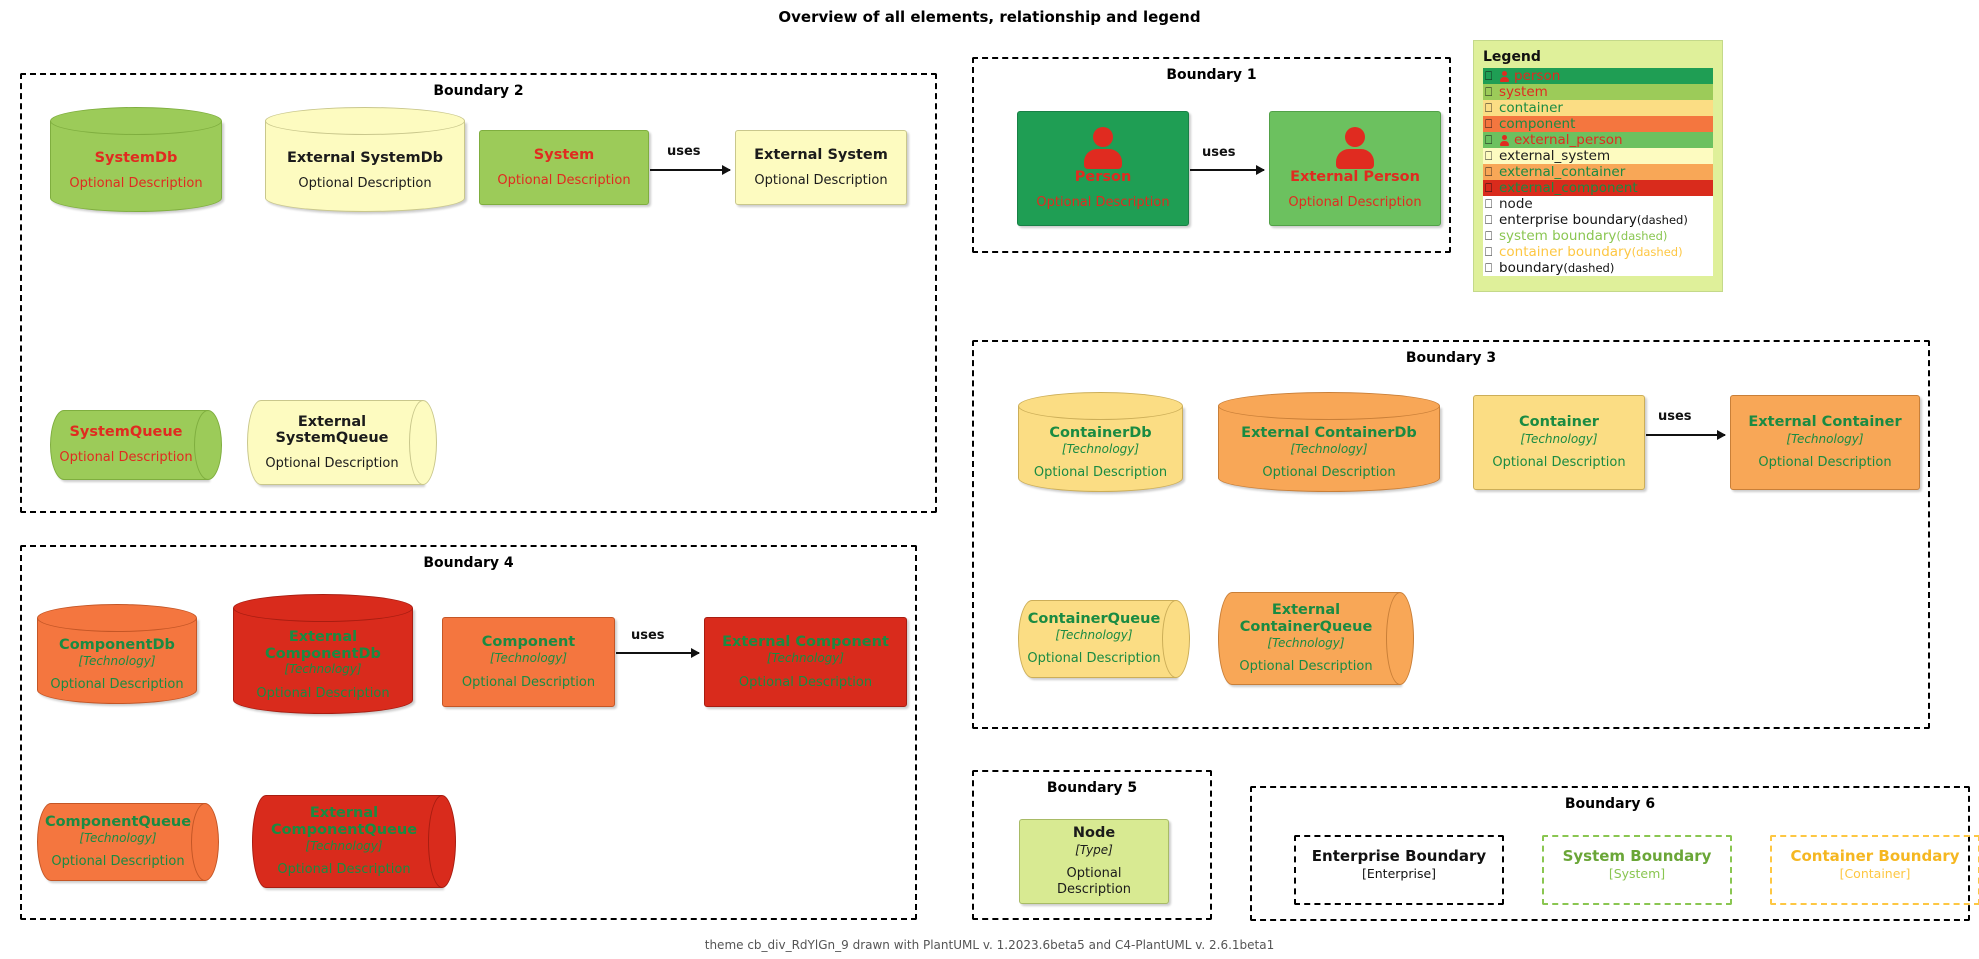 The height and width of the screenshot is (959, 1979). What do you see at coordinates (1559, 422) in the screenshot?
I see `element-name: Container` at bounding box center [1559, 422].